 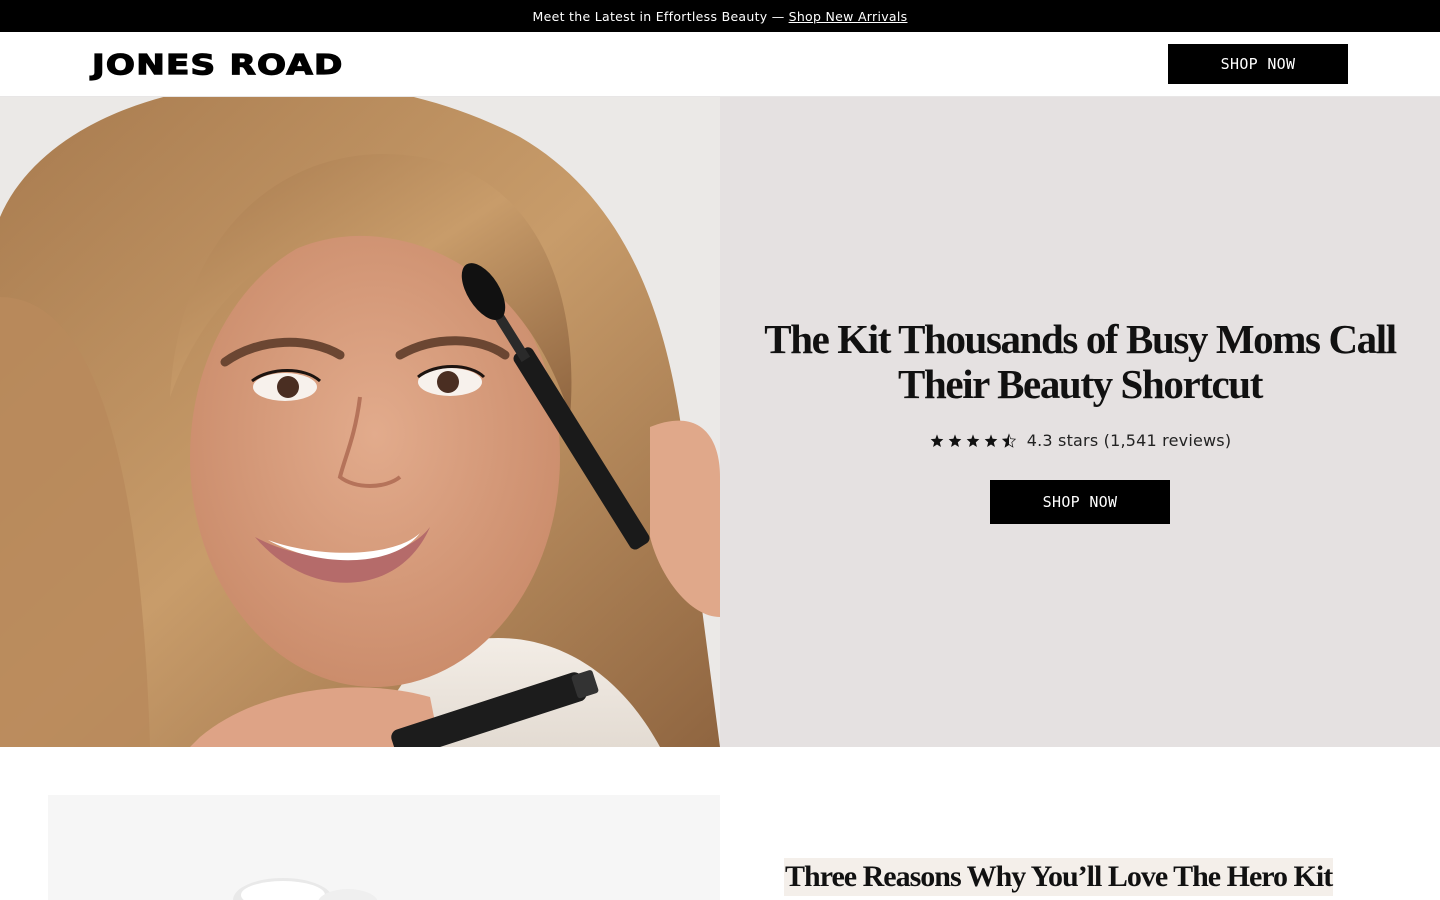 I want to click on half-star-icon, so click(x=1008, y=440).